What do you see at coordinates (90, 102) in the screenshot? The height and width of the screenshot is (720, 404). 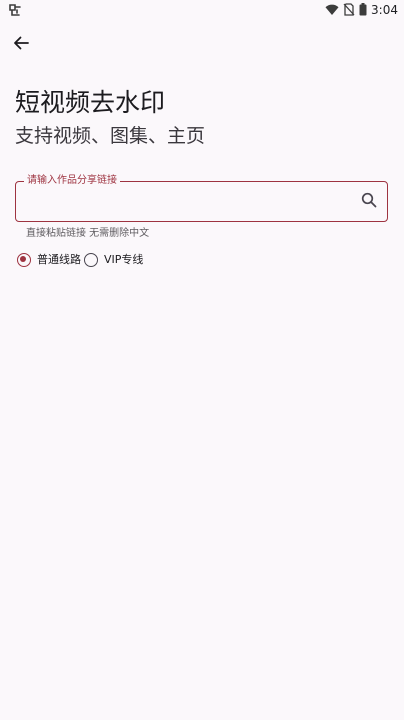 I see `page-title: 短视频去水印` at bounding box center [90, 102].